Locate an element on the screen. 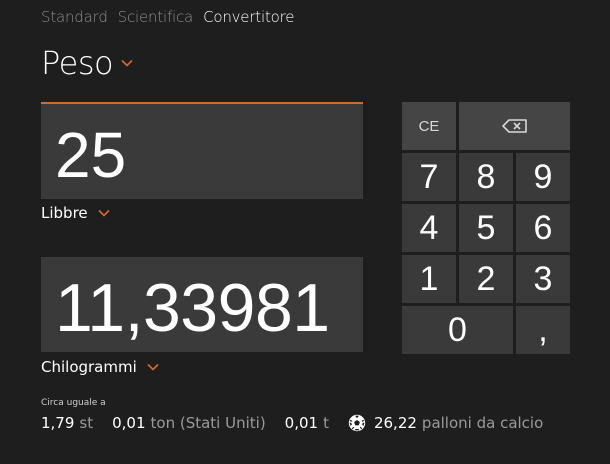 This screenshot has width=610, height=464. backspace-button is located at coordinates (514, 126).